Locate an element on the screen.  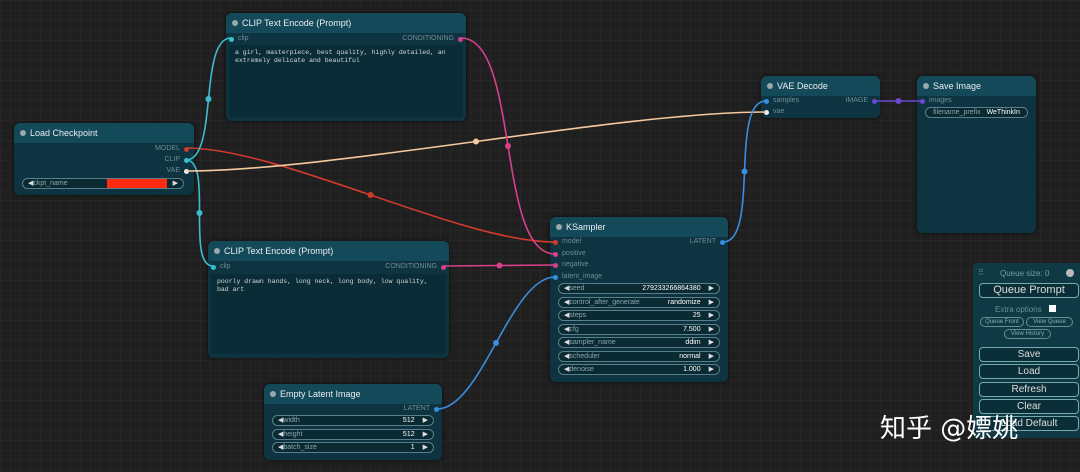
output-image: IMAGE is located at coordinates (861, 101).